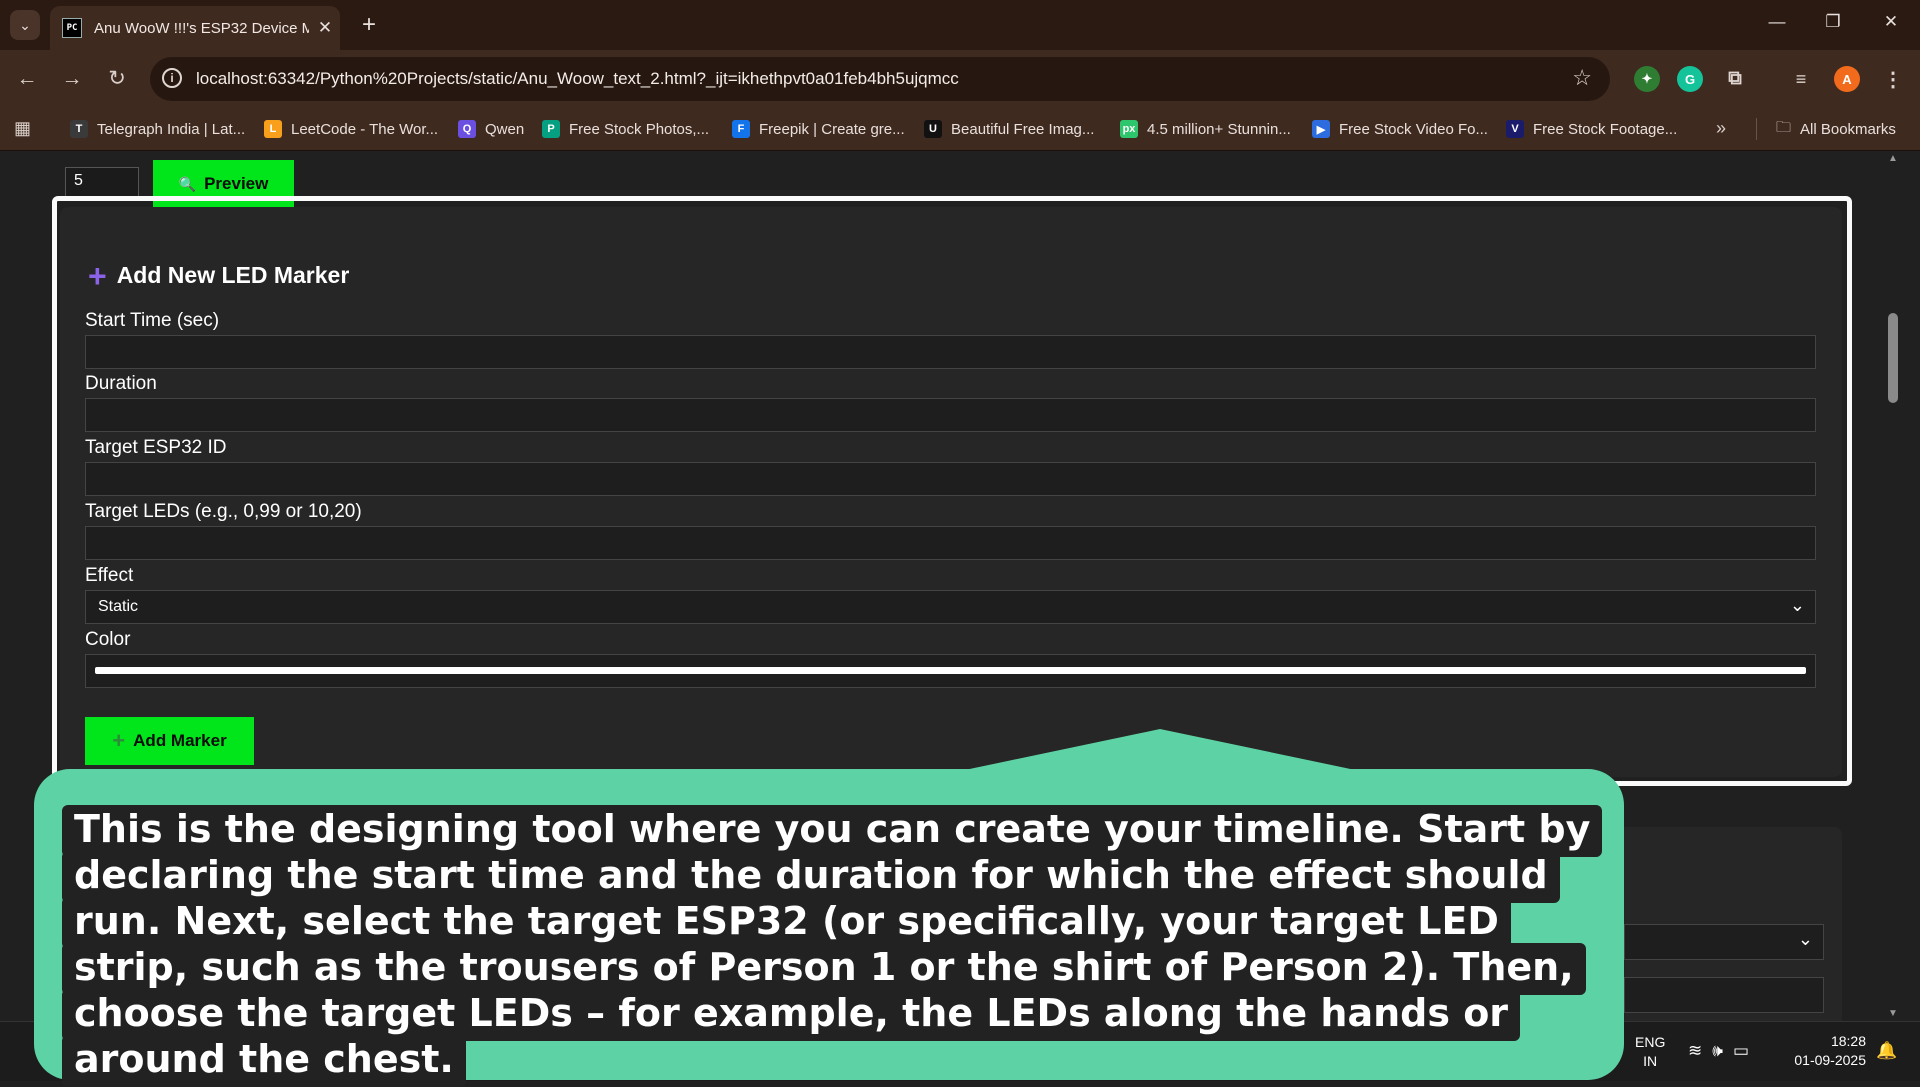  What do you see at coordinates (1321, 129) in the screenshot?
I see `video-icon: ▶` at bounding box center [1321, 129].